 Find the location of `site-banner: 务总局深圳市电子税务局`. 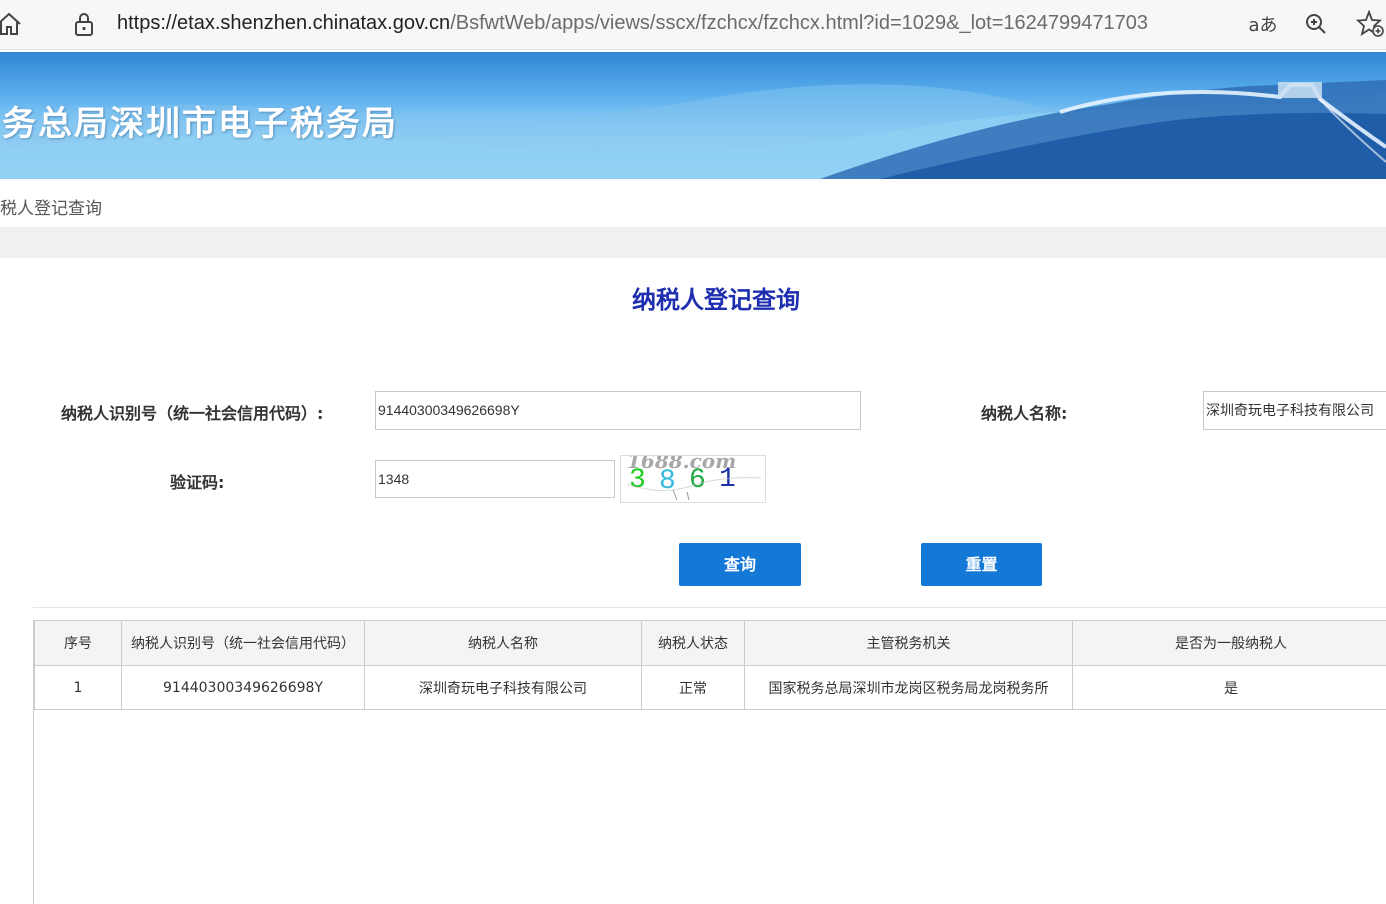

site-banner: 务总局深圳市电子税务局 is located at coordinates (693, 115).